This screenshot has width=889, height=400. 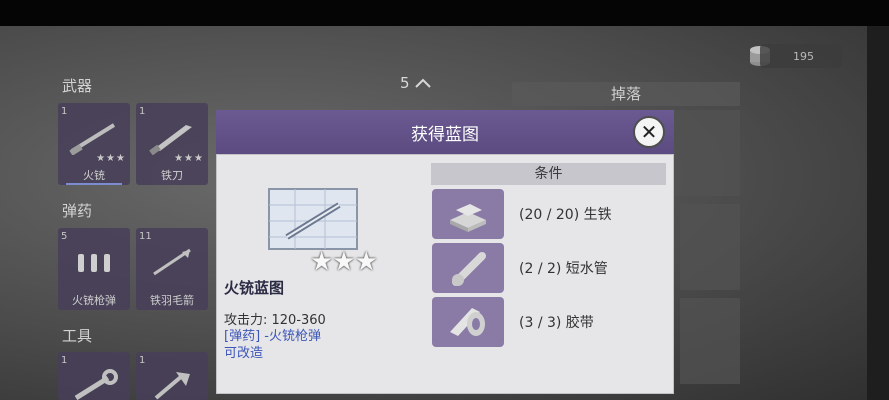 I want to click on weapons-count-toggle: 5, so click(x=416, y=83).